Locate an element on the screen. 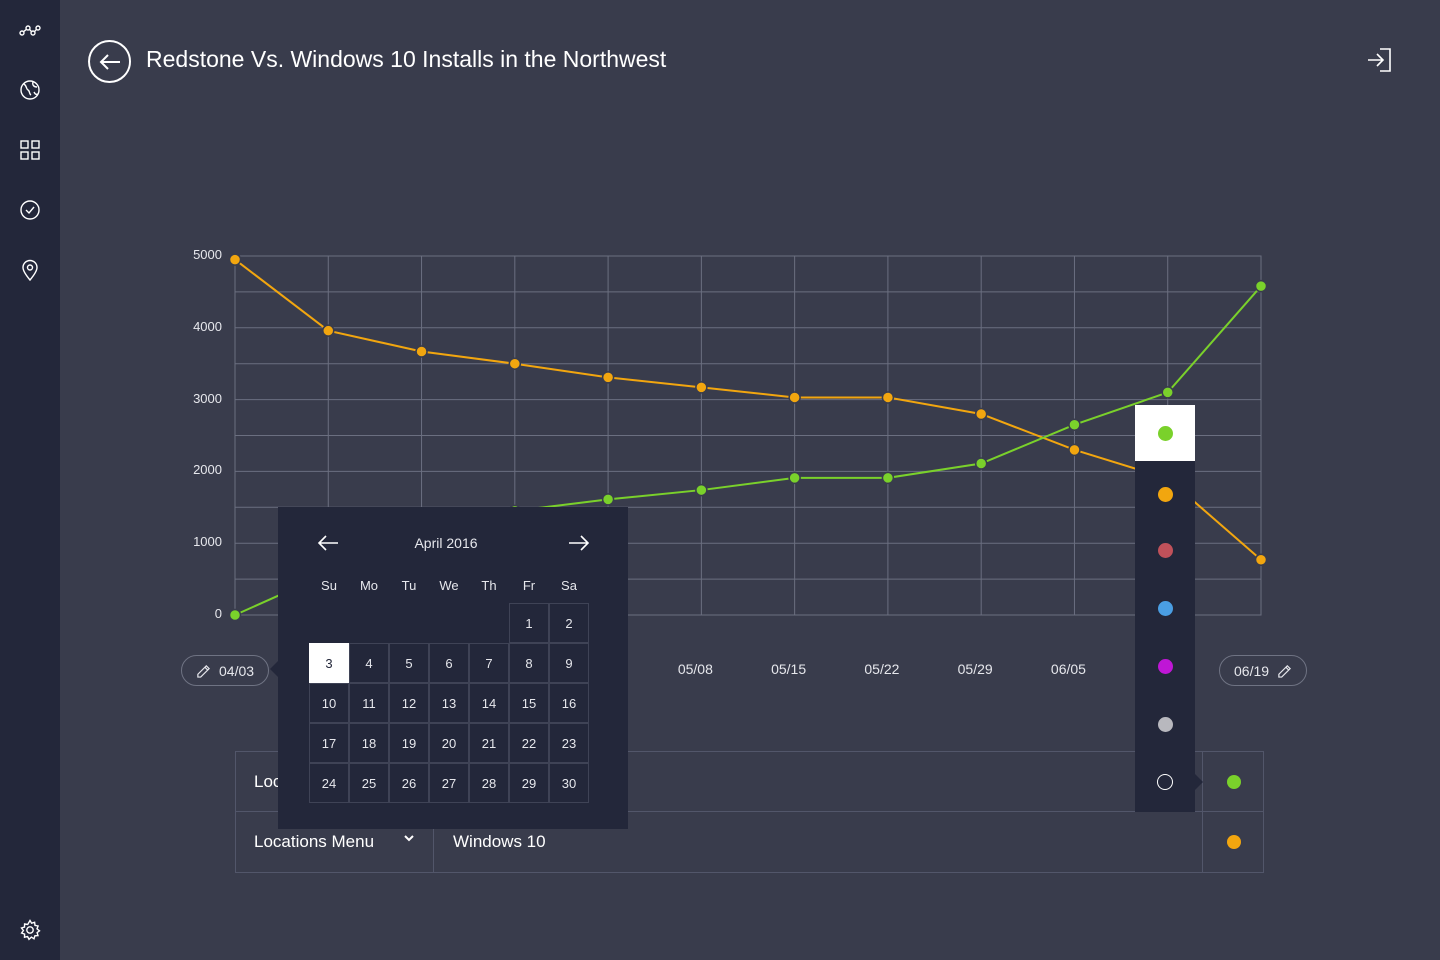 The height and width of the screenshot is (960, 1440). menu-label: Locations Menu is located at coordinates (314, 841).